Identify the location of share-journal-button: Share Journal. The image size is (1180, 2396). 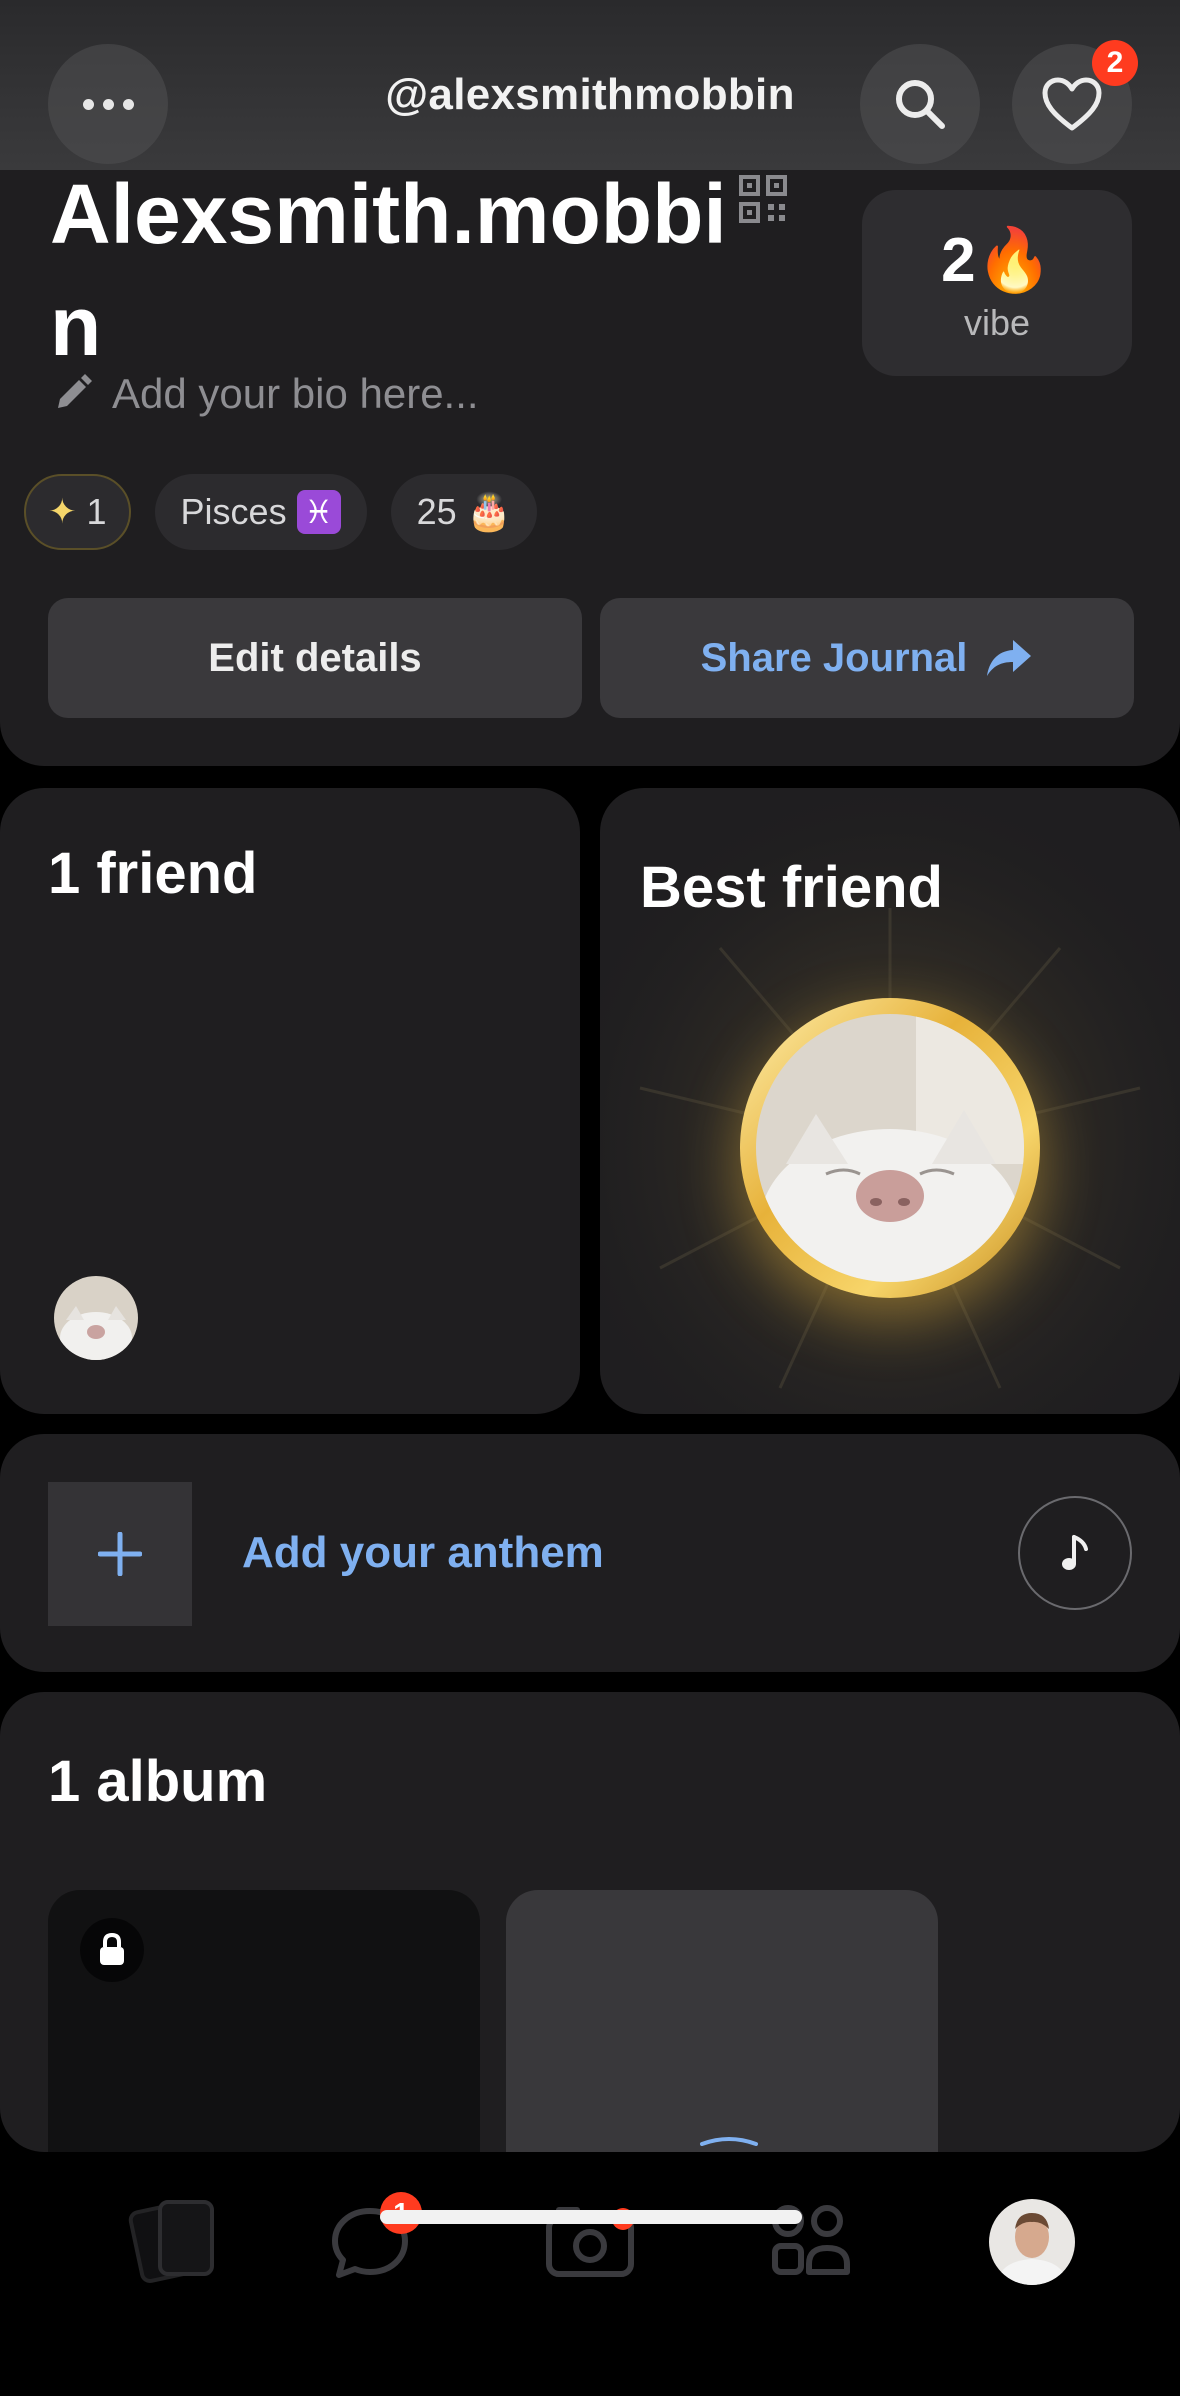
(867, 658).